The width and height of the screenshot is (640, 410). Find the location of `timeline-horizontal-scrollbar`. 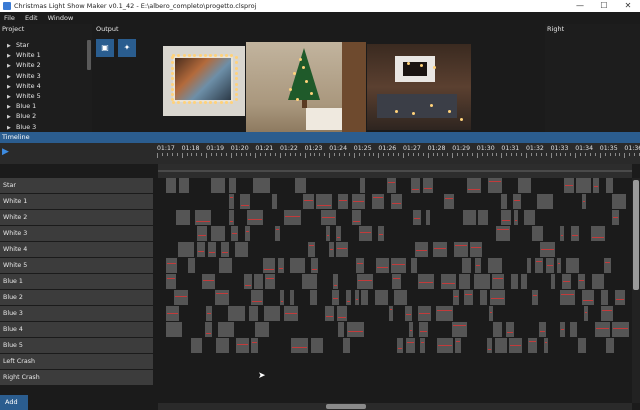

timeline-horizontal-scrollbar is located at coordinates (395, 406).